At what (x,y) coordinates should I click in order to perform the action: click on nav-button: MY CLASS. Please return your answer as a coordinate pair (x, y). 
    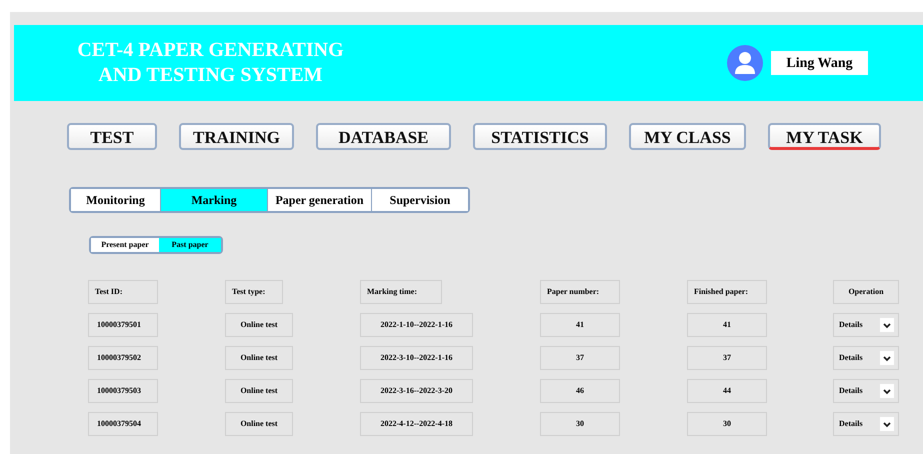
    Looking at the image, I should click on (687, 136).